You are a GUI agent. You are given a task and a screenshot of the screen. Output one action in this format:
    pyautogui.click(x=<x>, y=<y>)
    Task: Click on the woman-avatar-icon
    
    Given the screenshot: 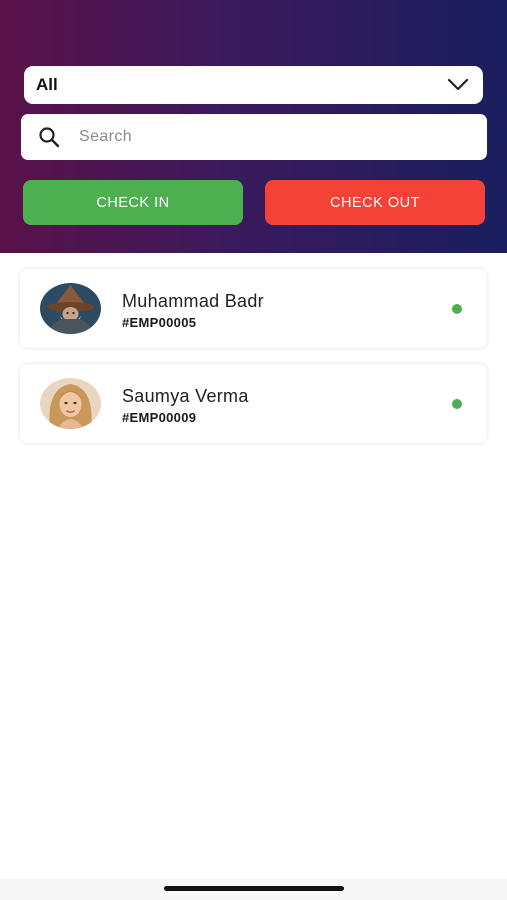 What is the action you would take?
    pyautogui.click(x=70, y=403)
    